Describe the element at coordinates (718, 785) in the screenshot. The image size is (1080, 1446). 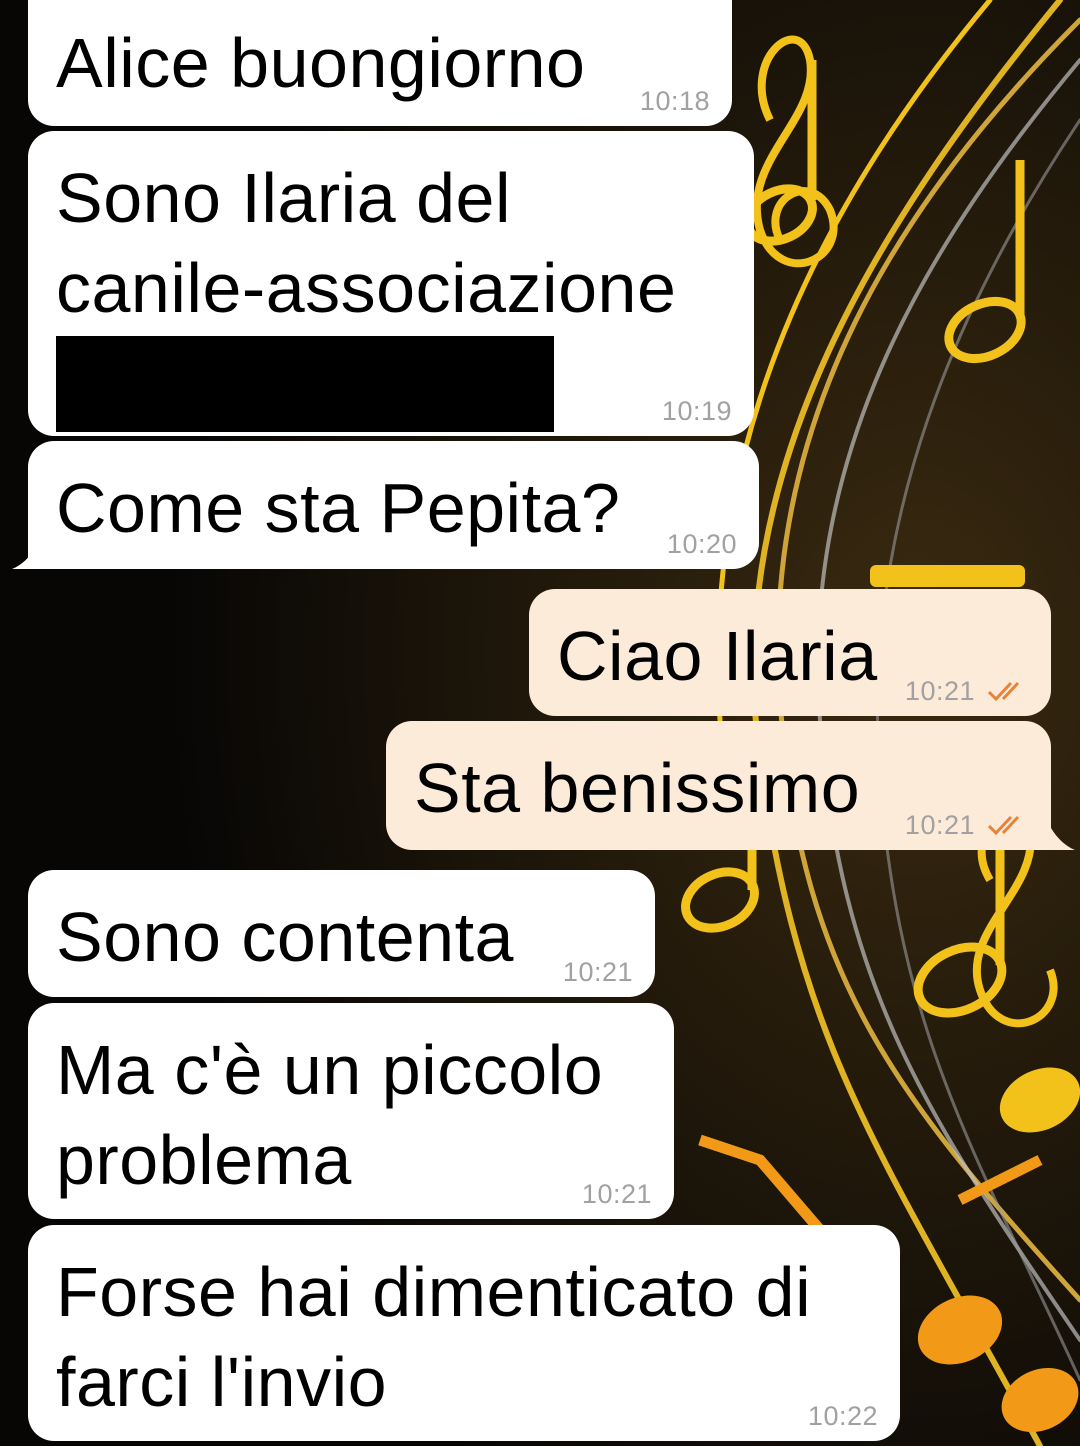
I see `message-bubble: Sta benissimo 10:21` at that location.